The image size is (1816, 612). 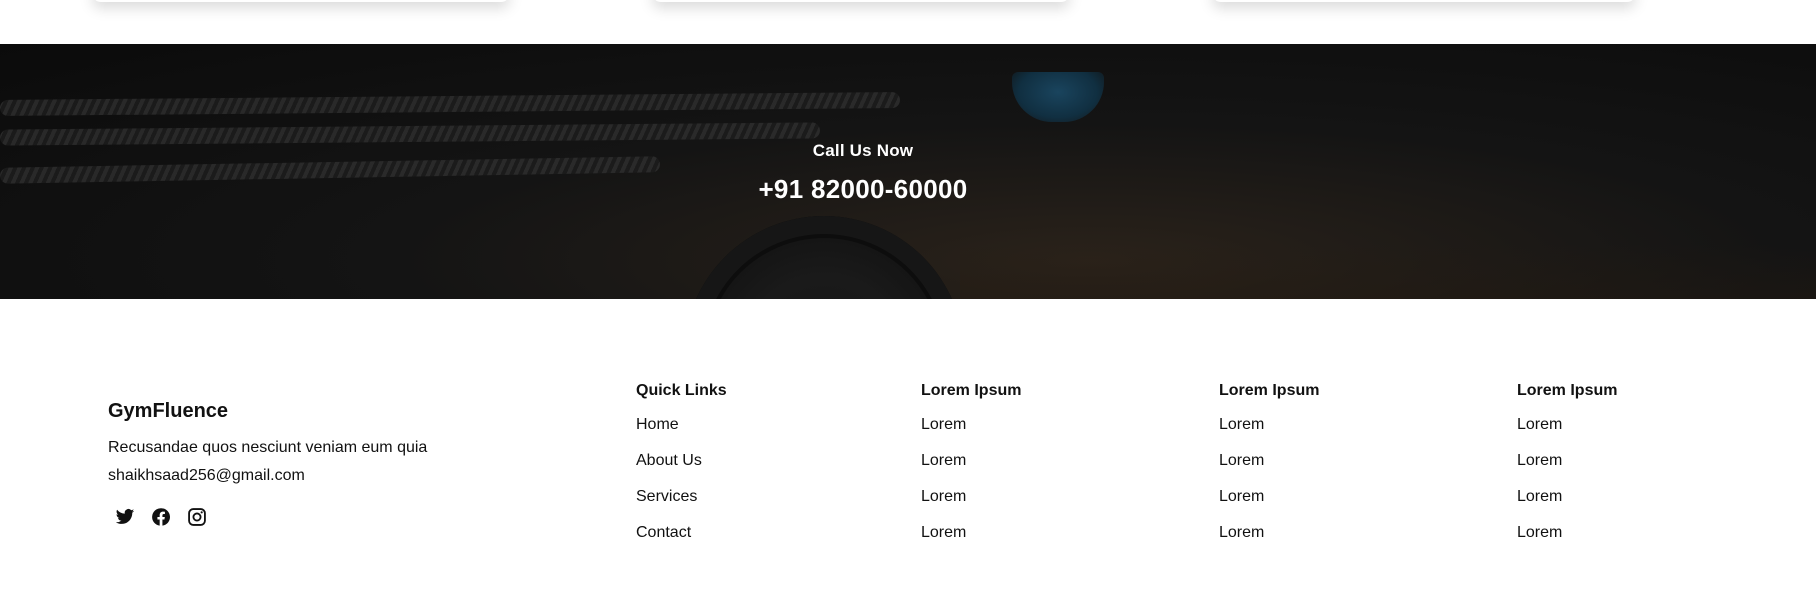 I want to click on call-us-label: Call Us Now, so click(x=863, y=150).